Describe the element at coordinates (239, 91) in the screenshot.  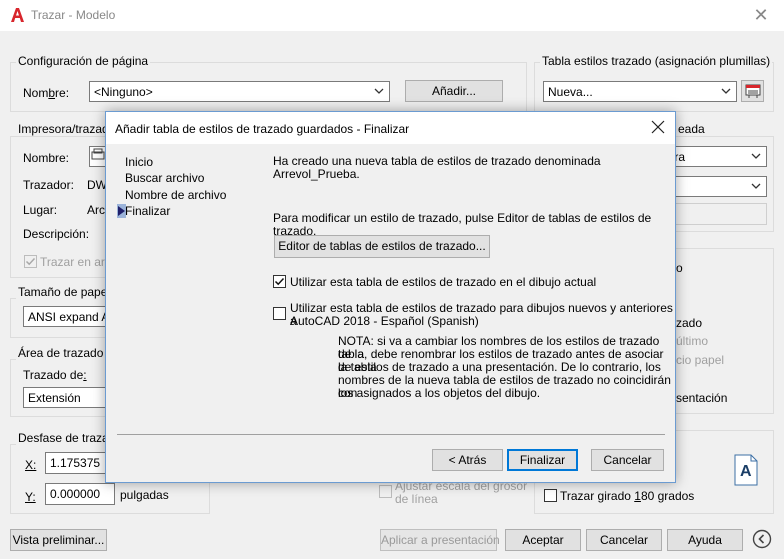
I see `page-setup-name-select: <Ninguno>` at that location.